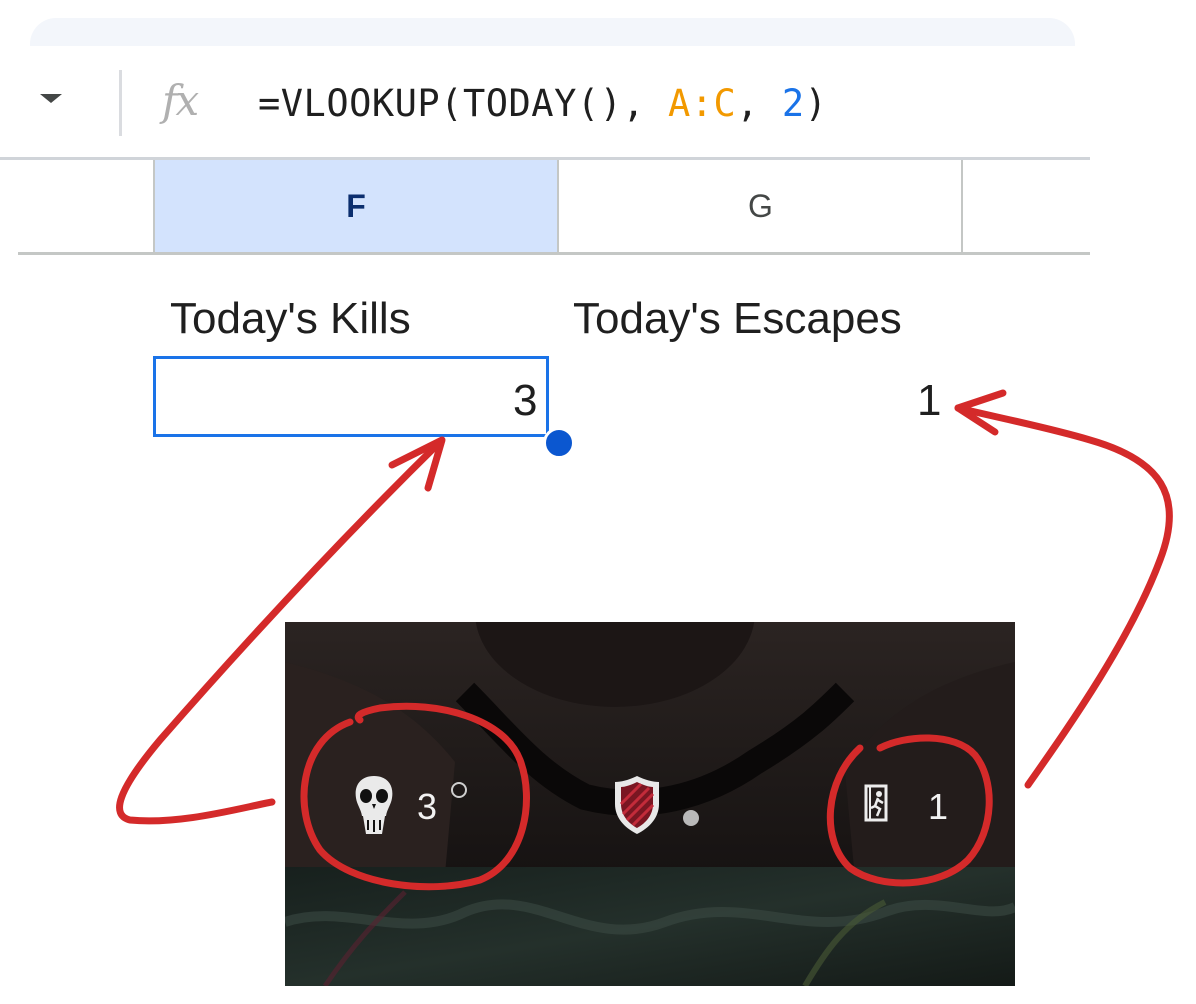 The image size is (1196, 1004). What do you see at coordinates (909, 810) in the screenshot?
I see `escapes-circle-annotation` at bounding box center [909, 810].